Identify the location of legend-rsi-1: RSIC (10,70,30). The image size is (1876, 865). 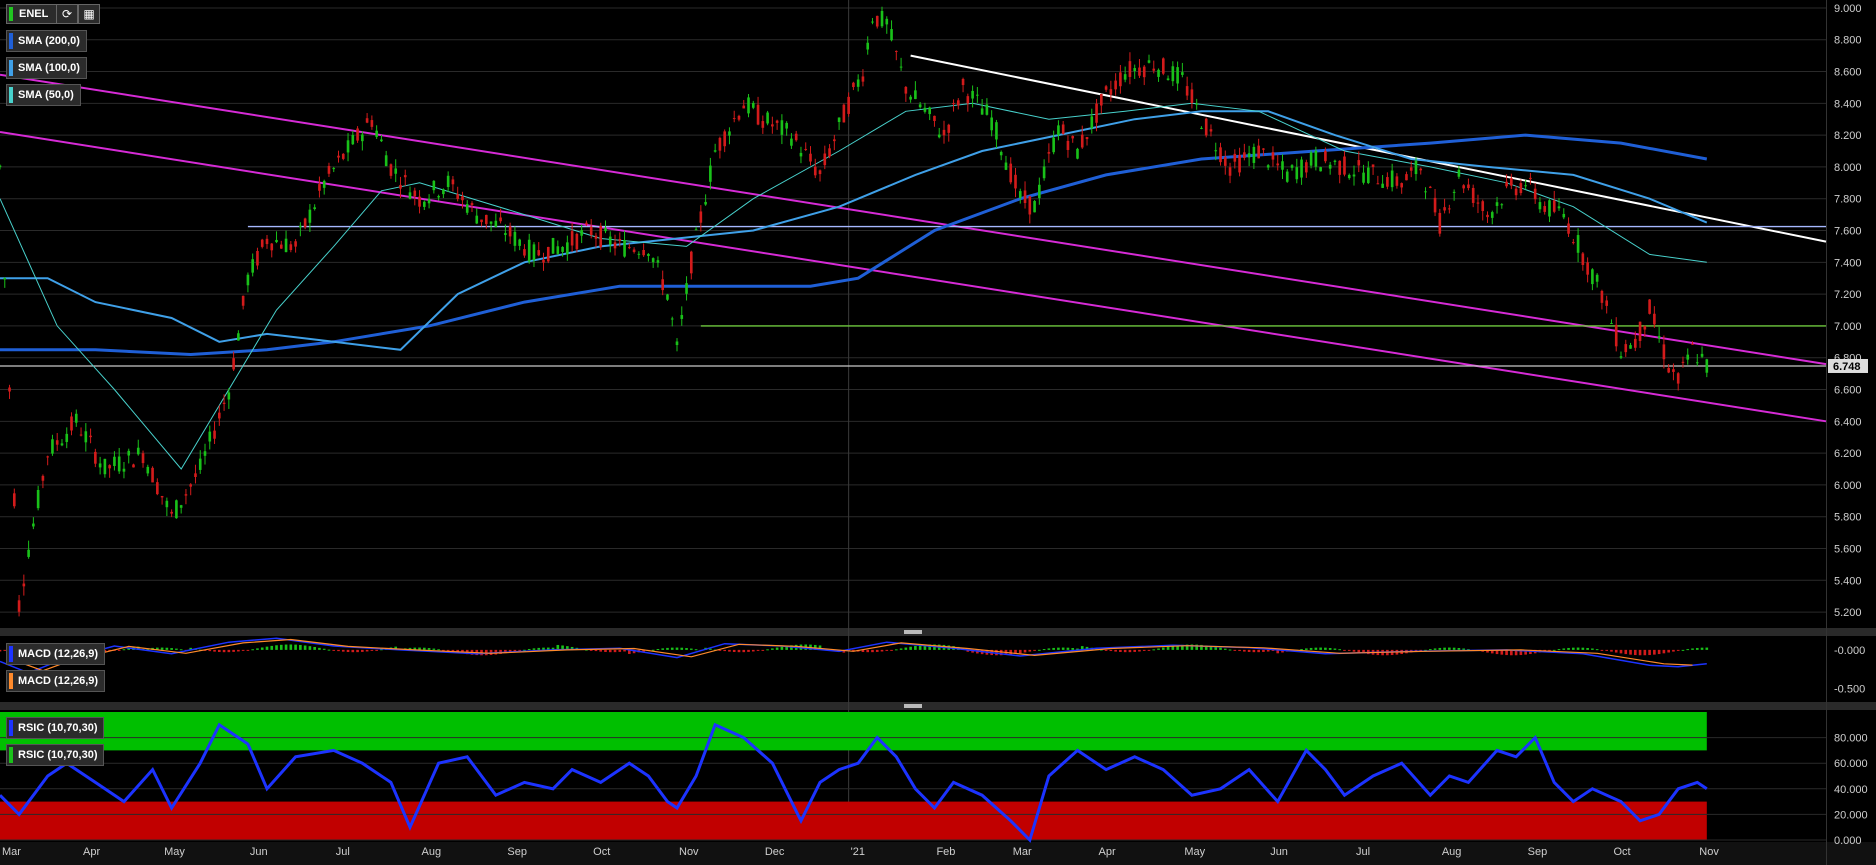
(55, 728).